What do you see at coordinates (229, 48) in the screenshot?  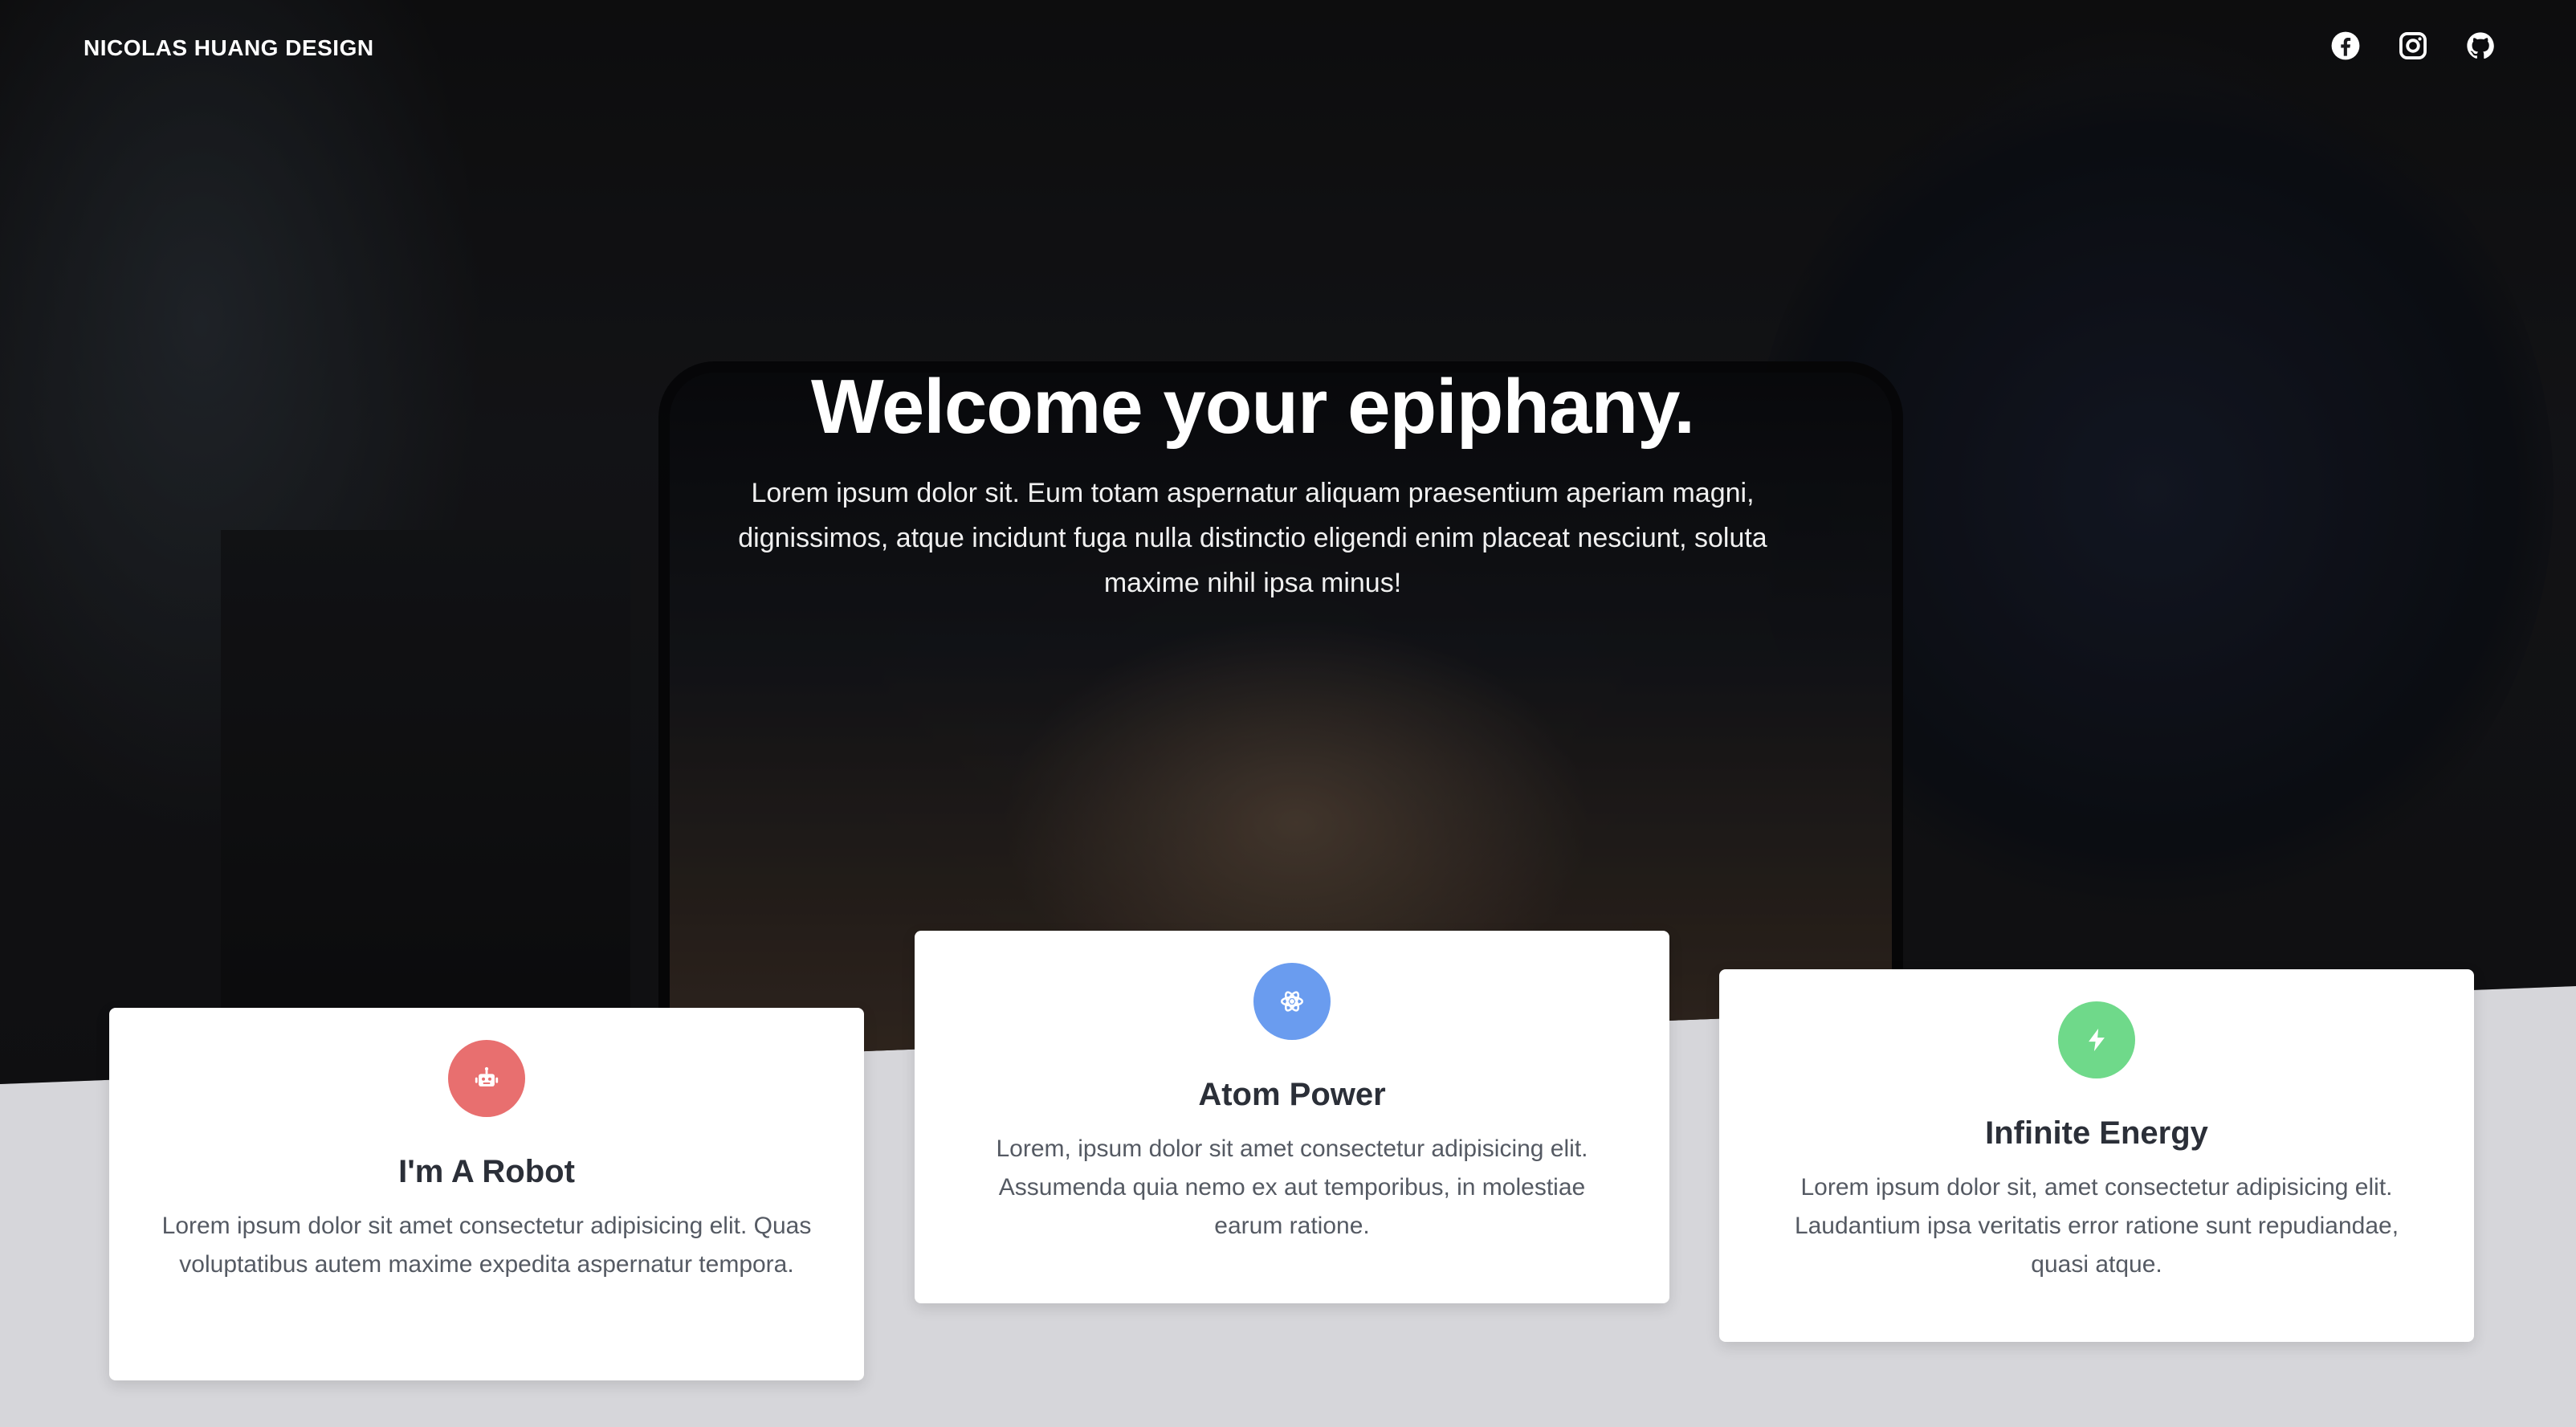 I see `brand-logo: NICOLAS HUANG DESIGN` at bounding box center [229, 48].